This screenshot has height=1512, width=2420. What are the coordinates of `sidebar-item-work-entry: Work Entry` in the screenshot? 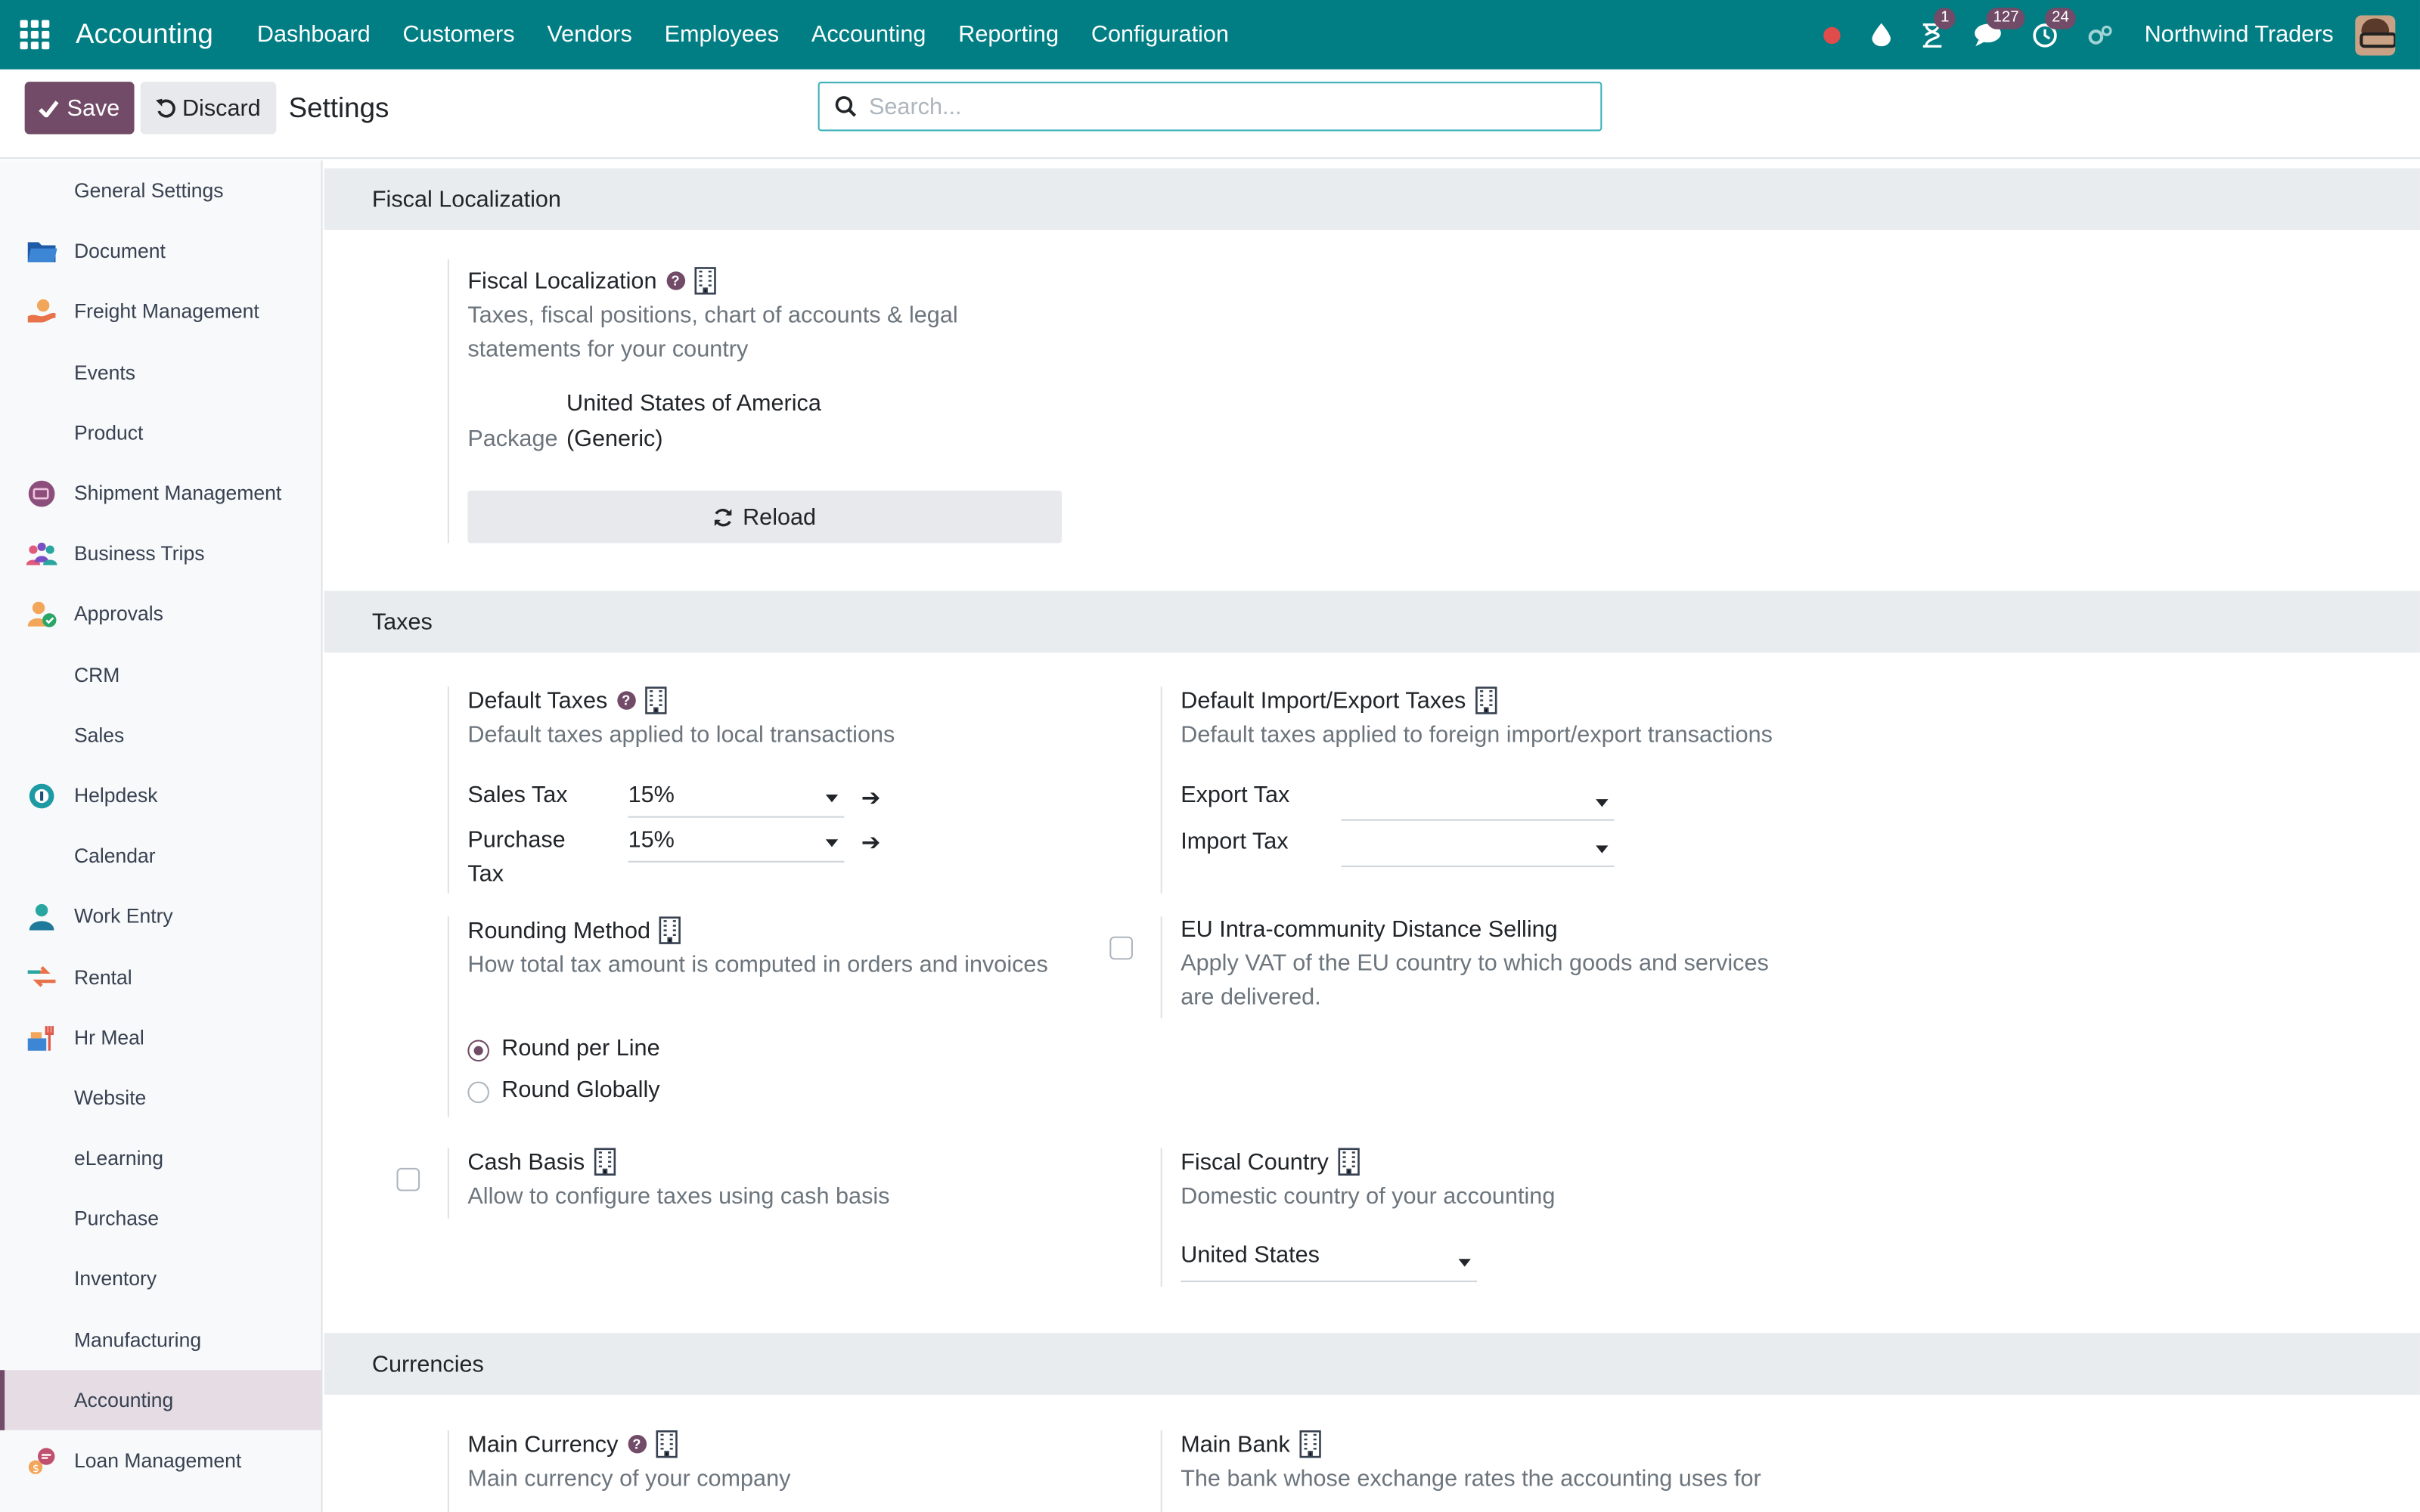 It's located at (160, 916).